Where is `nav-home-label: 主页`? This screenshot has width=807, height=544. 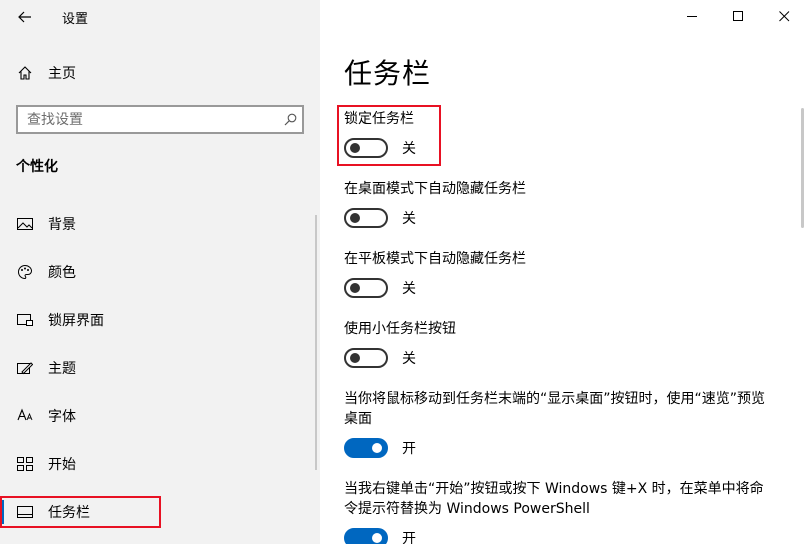
nav-home-label: 主页 is located at coordinates (62, 74).